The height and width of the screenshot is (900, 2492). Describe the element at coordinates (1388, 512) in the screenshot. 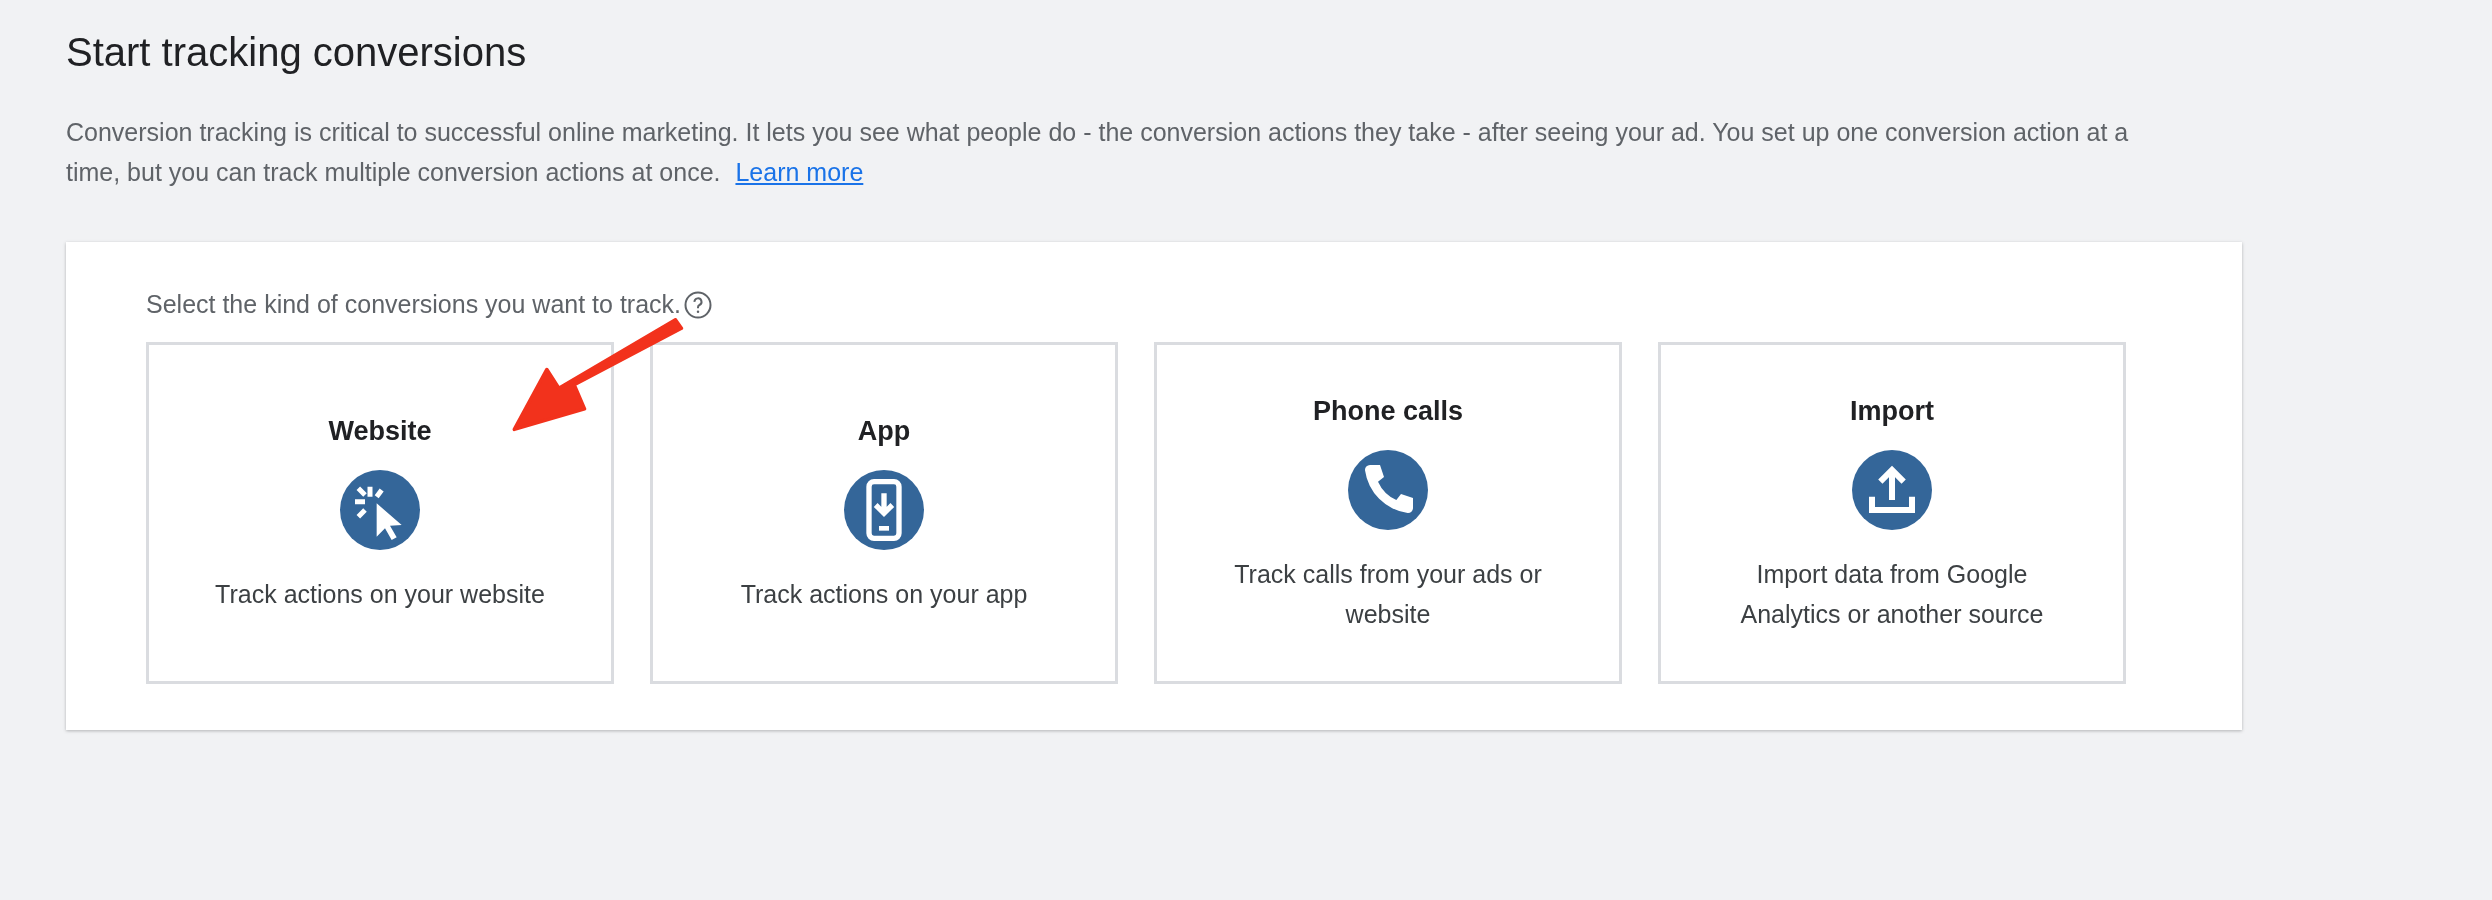

I see `conversion-option-card: Phone calls Track calls from your ads or website` at that location.